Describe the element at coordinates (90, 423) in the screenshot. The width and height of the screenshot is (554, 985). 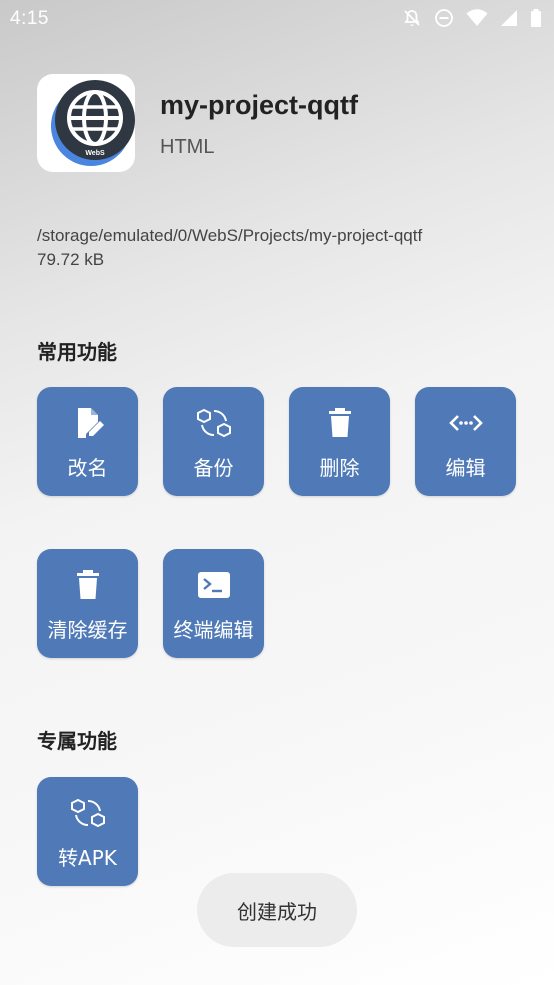
I see `edit-file-icon` at that location.